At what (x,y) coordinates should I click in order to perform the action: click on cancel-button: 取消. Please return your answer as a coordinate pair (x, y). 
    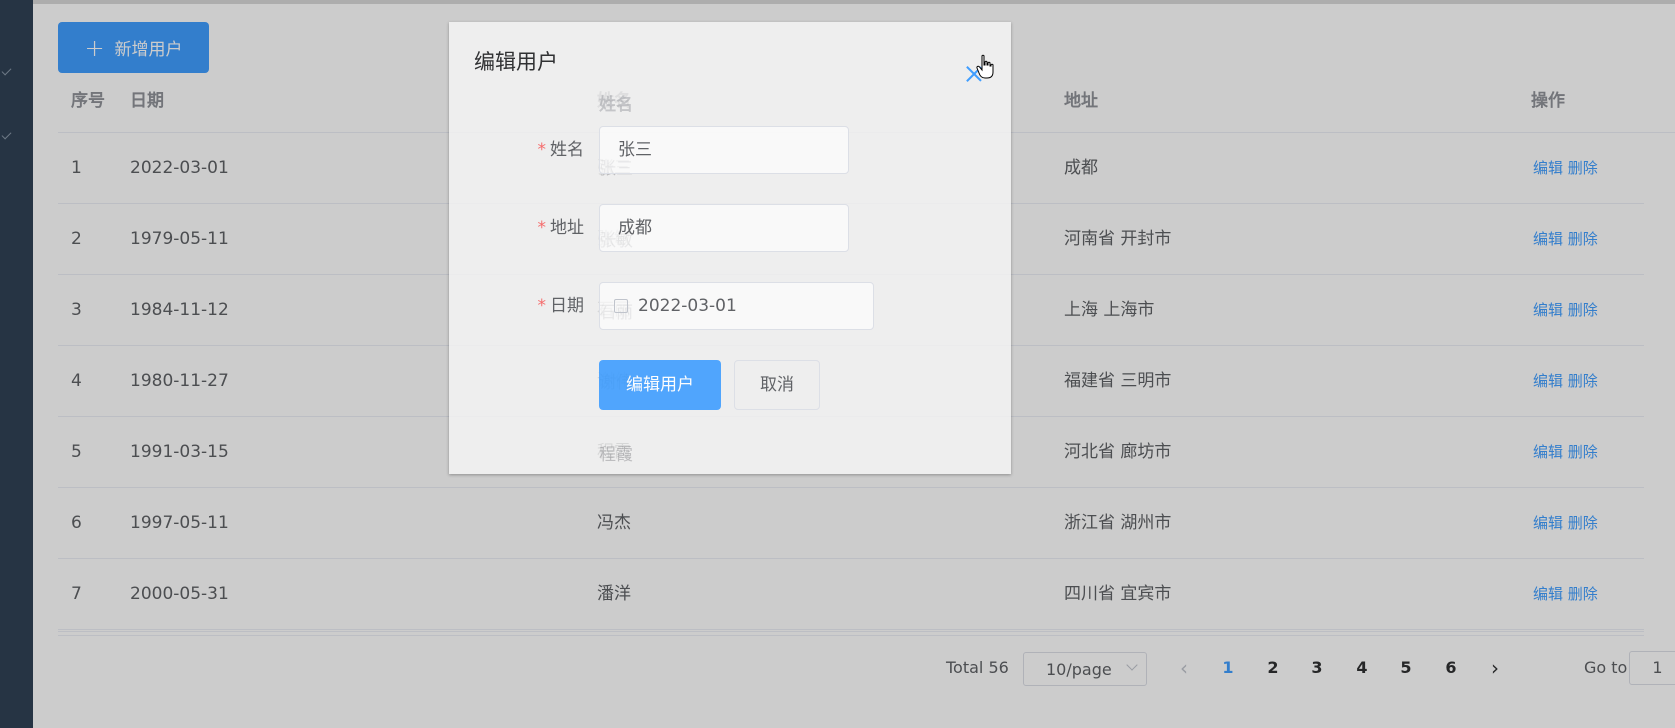
    Looking at the image, I should click on (777, 385).